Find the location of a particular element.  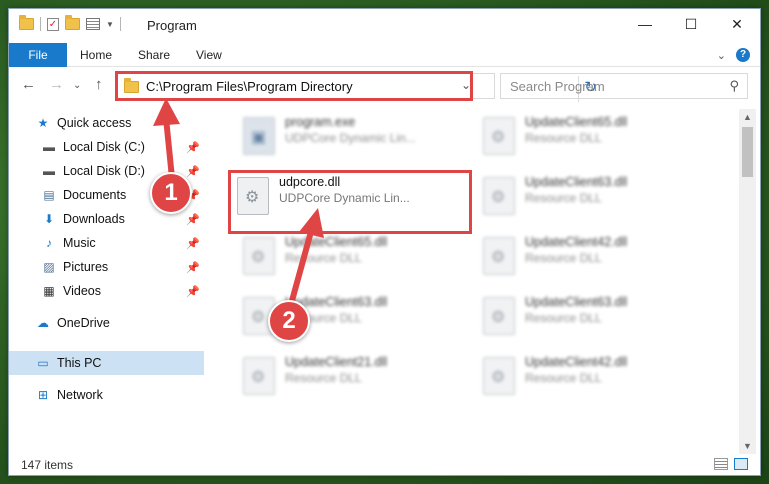

new-folder-icon is located at coordinates (72, 22).